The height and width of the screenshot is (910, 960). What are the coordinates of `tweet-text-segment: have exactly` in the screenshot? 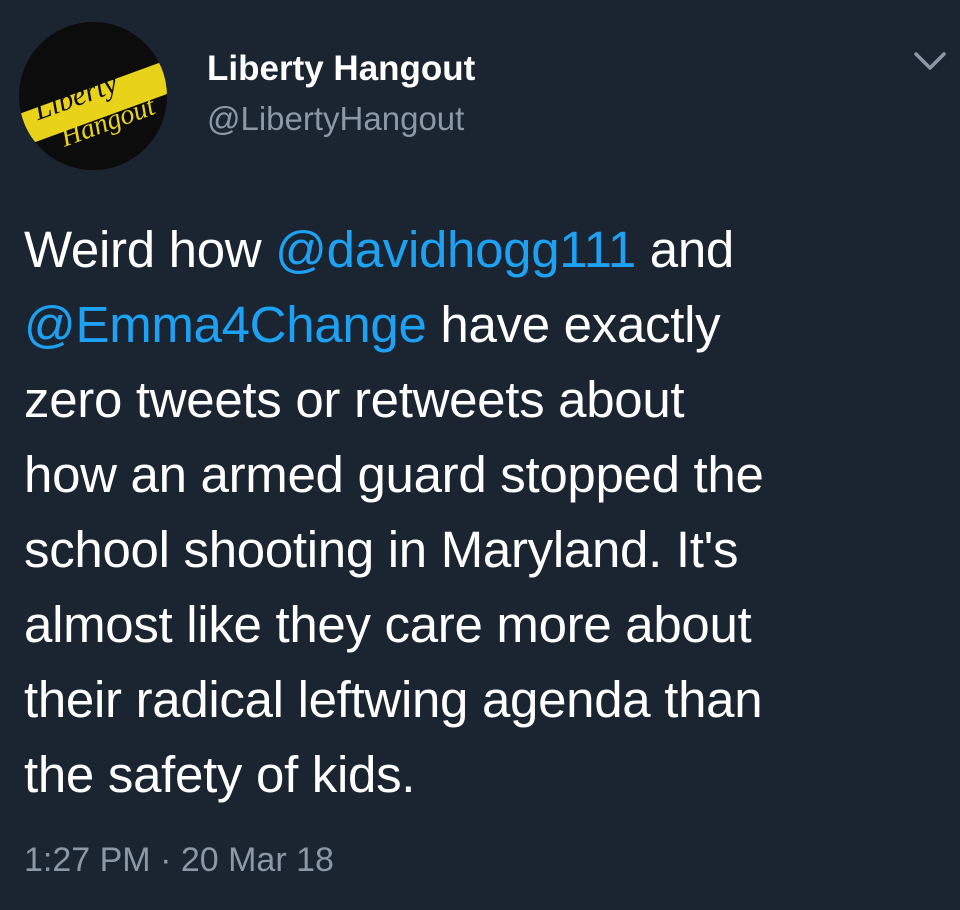 It's located at (573, 324).